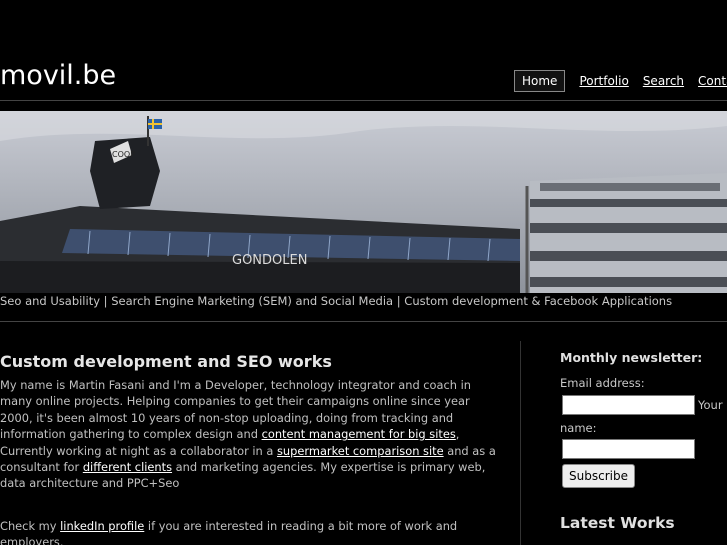 This screenshot has width=727, height=545. Describe the element at coordinates (166, 361) in the screenshot. I see `page-heading: Custom development and SEO works` at that location.